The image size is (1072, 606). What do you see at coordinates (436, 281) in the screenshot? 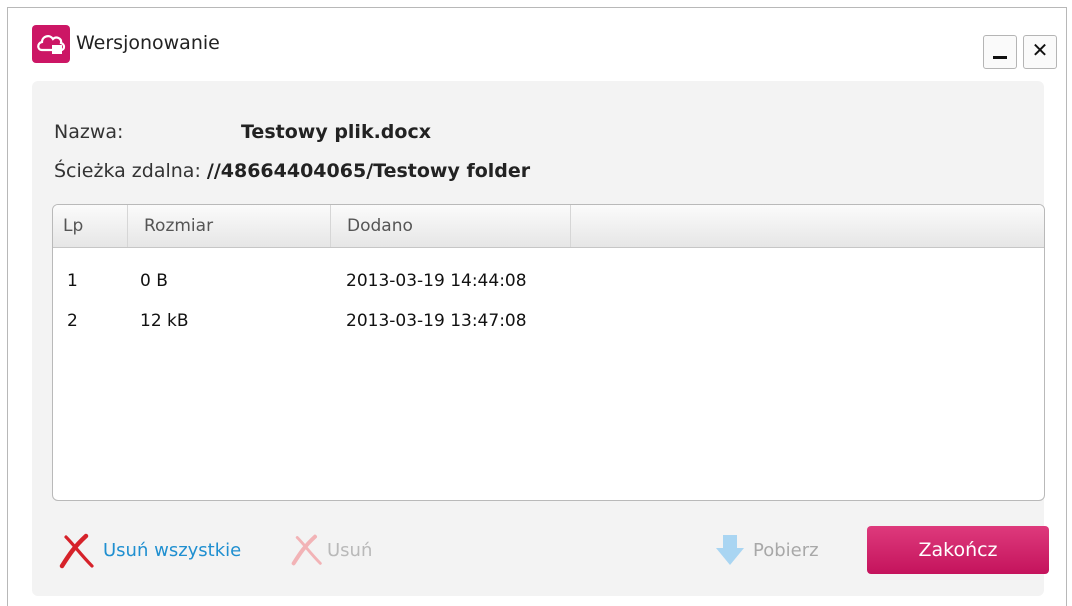
I see `cell-added: 2013-03-19 14:44:08` at bounding box center [436, 281].